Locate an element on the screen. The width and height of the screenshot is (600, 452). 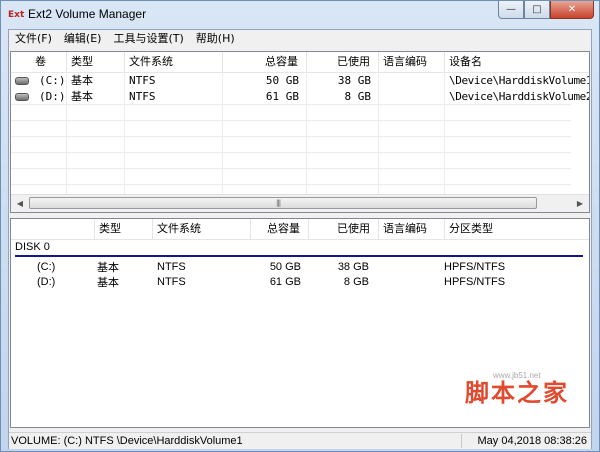
close-icon: ✕ is located at coordinates (572, 9).